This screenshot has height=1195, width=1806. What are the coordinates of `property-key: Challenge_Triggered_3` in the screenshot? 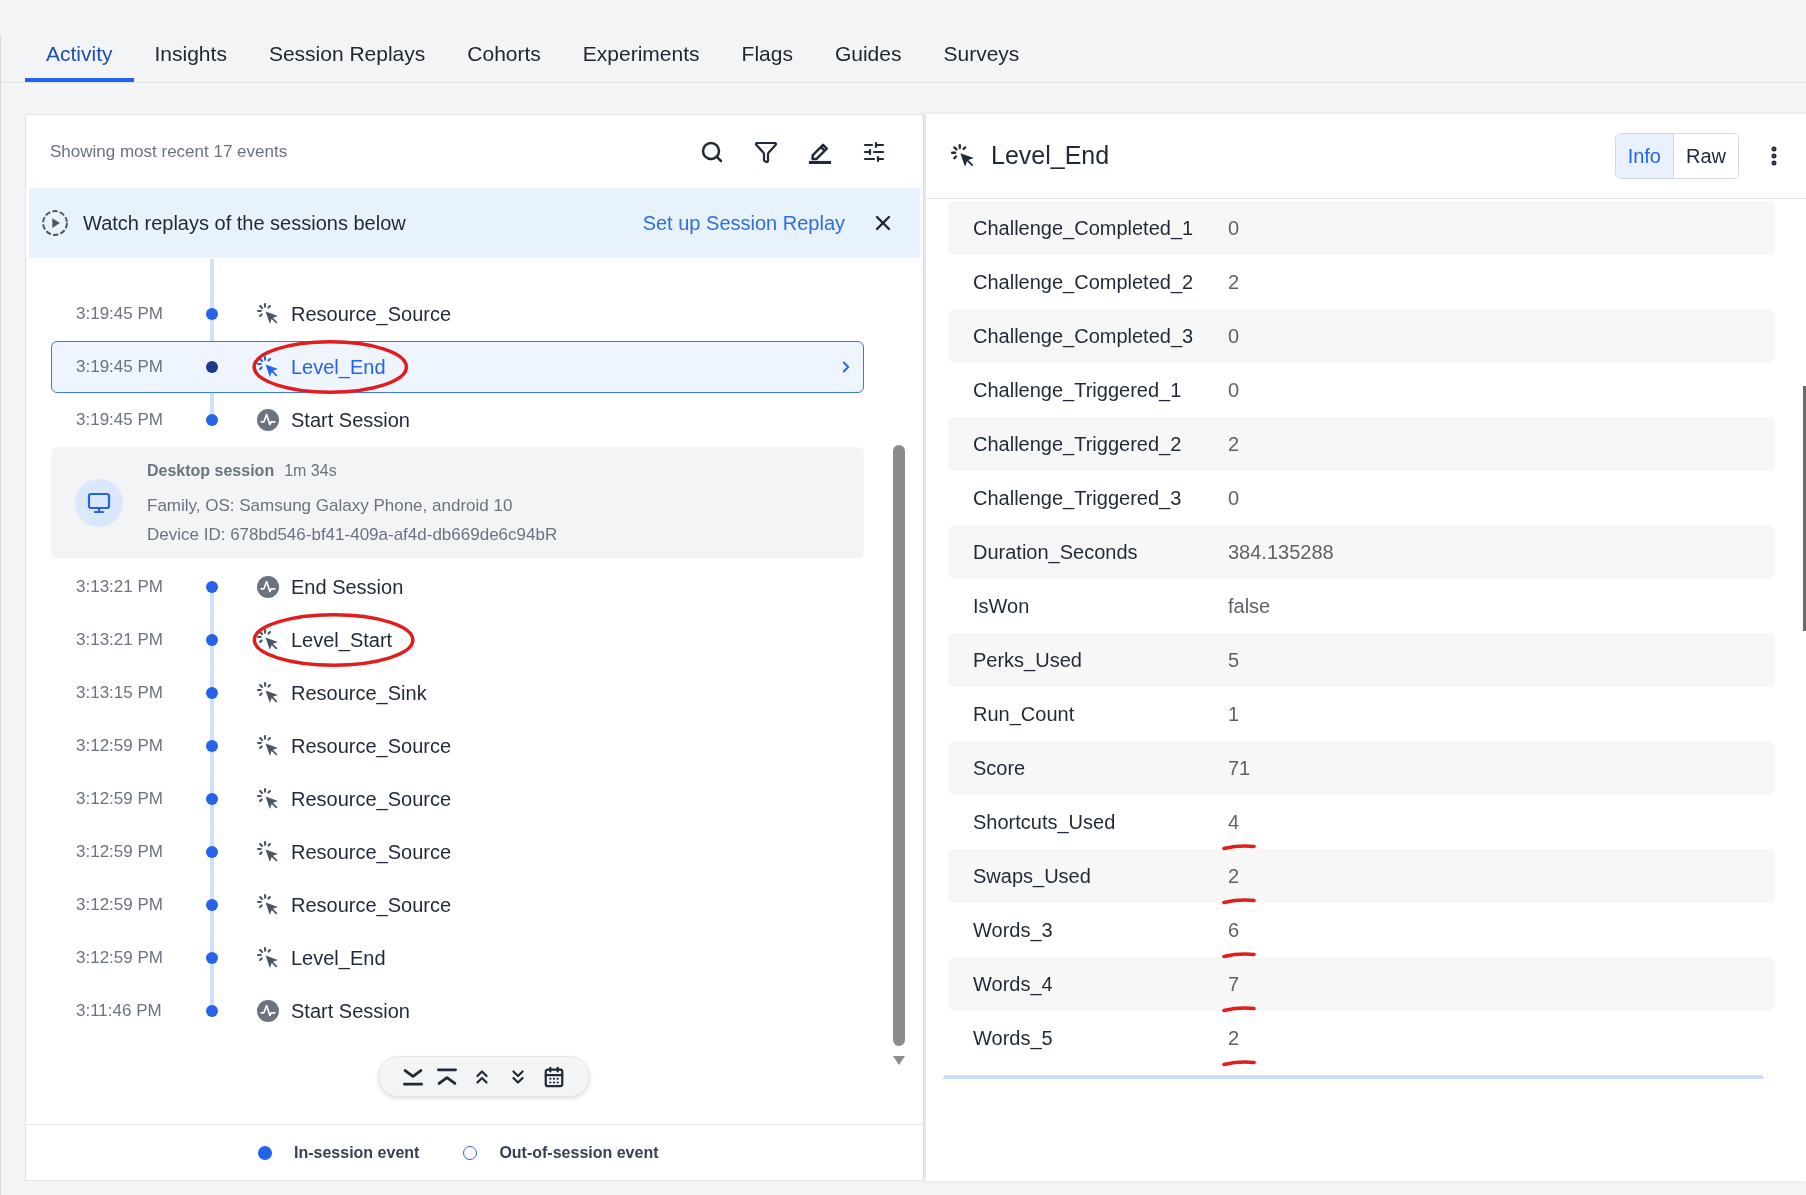 It's located at (1100, 498).